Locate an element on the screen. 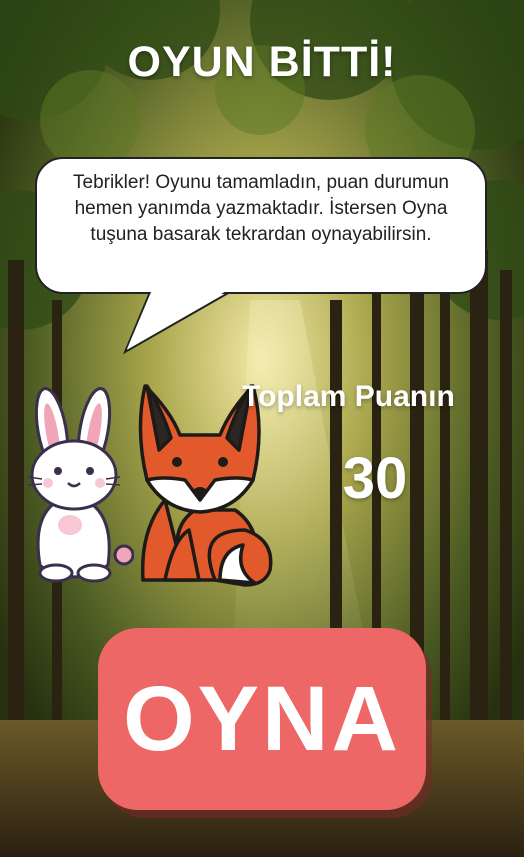 The width and height of the screenshot is (524, 857). play-button: OYNA is located at coordinates (262, 719).